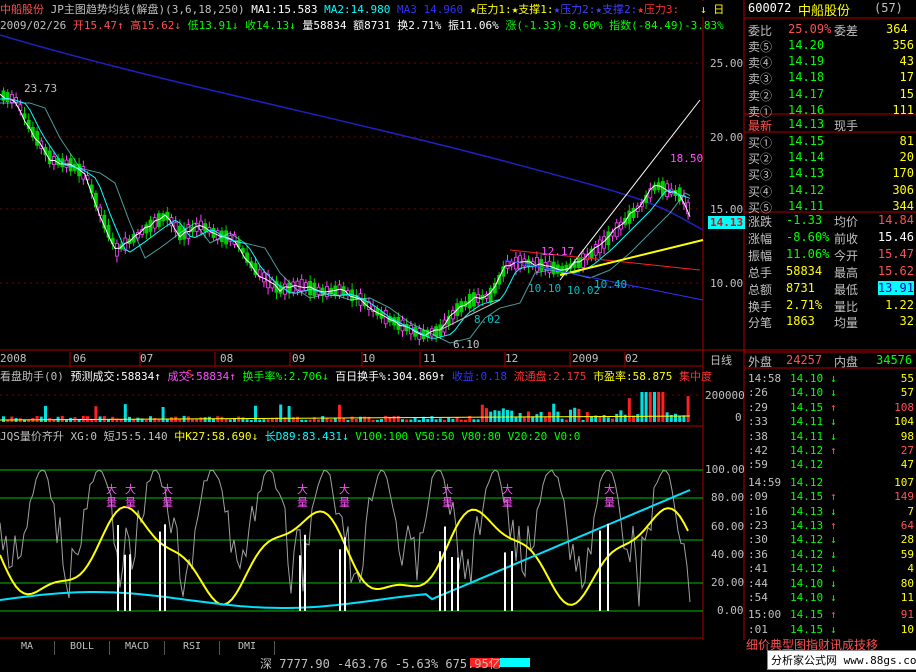 The width and height of the screenshot is (916, 672). Describe the element at coordinates (904, 497) in the screenshot. I see `rp-tick-vol: 149` at that location.